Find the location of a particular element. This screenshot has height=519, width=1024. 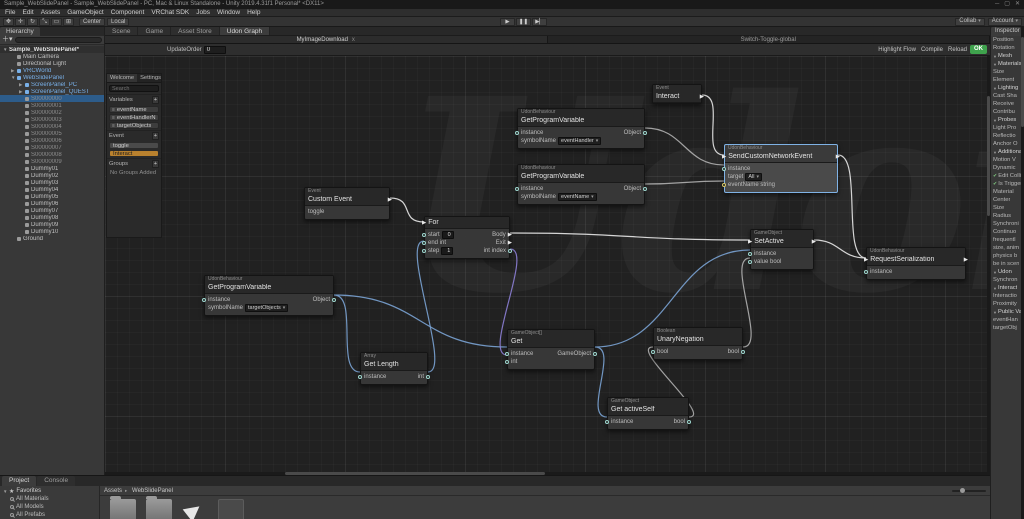

inspector-row: targetObj is located at coordinates (1007, 328).